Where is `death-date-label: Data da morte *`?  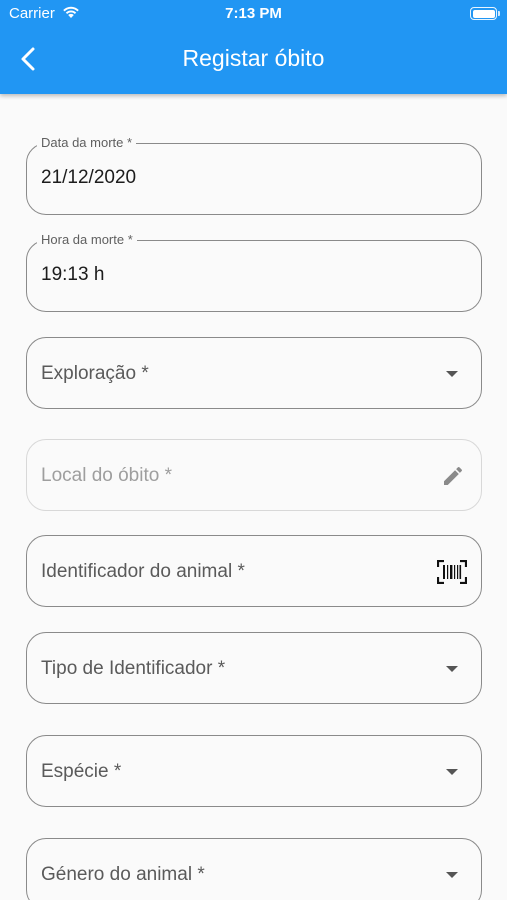 death-date-label: Data da morte * is located at coordinates (87, 142).